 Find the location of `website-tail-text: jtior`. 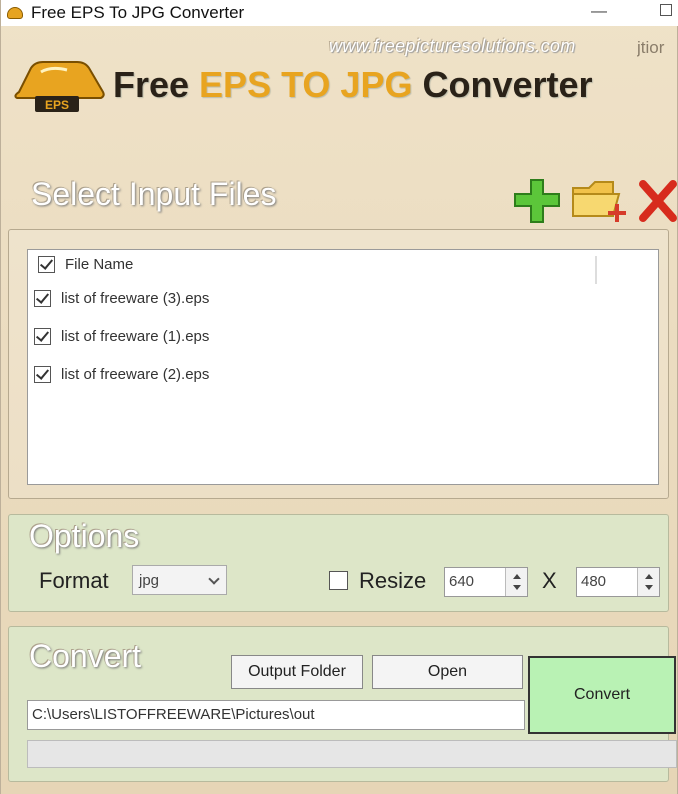

website-tail-text: jtior is located at coordinates (651, 47).